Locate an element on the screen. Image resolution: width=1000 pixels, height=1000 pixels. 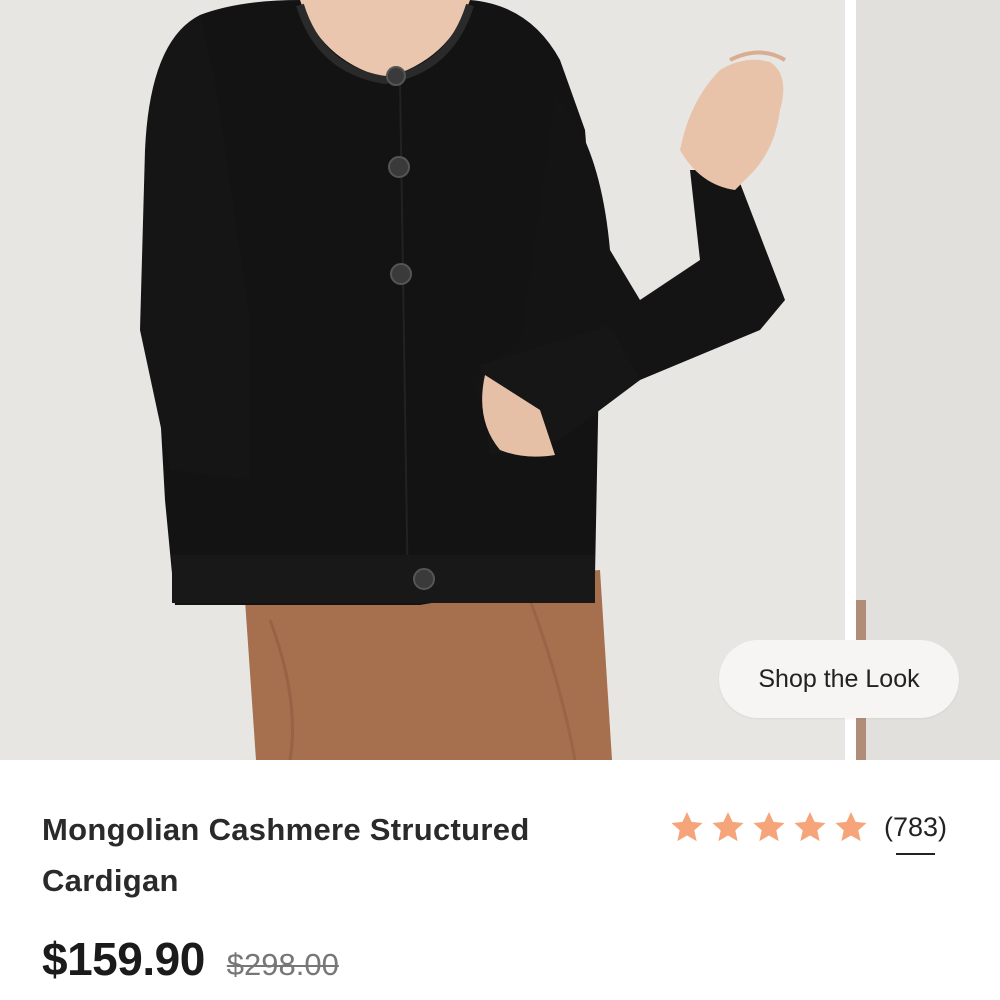
current-price: $159.90 is located at coordinates (123, 959).